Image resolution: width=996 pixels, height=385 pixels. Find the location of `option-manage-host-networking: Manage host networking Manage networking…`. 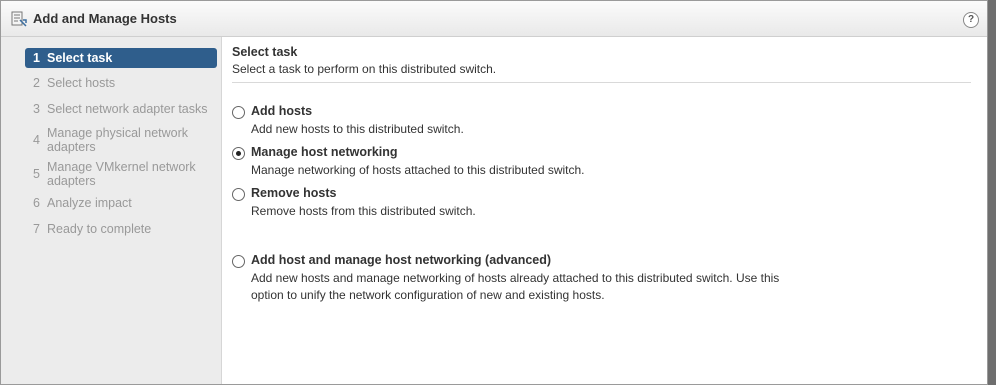

option-manage-host-networking: Manage host networking Manage networking… is located at coordinates (511, 162).